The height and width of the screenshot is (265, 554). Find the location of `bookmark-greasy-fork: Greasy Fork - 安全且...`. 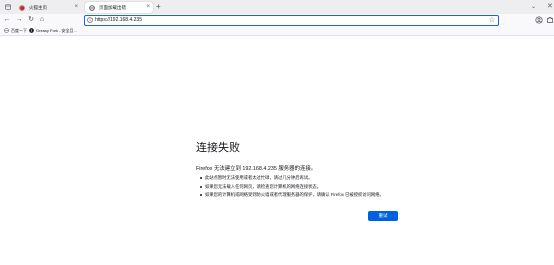

bookmark-greasy-fork: Greasy Fork - 安全且... is located at coordinates (53, 30).